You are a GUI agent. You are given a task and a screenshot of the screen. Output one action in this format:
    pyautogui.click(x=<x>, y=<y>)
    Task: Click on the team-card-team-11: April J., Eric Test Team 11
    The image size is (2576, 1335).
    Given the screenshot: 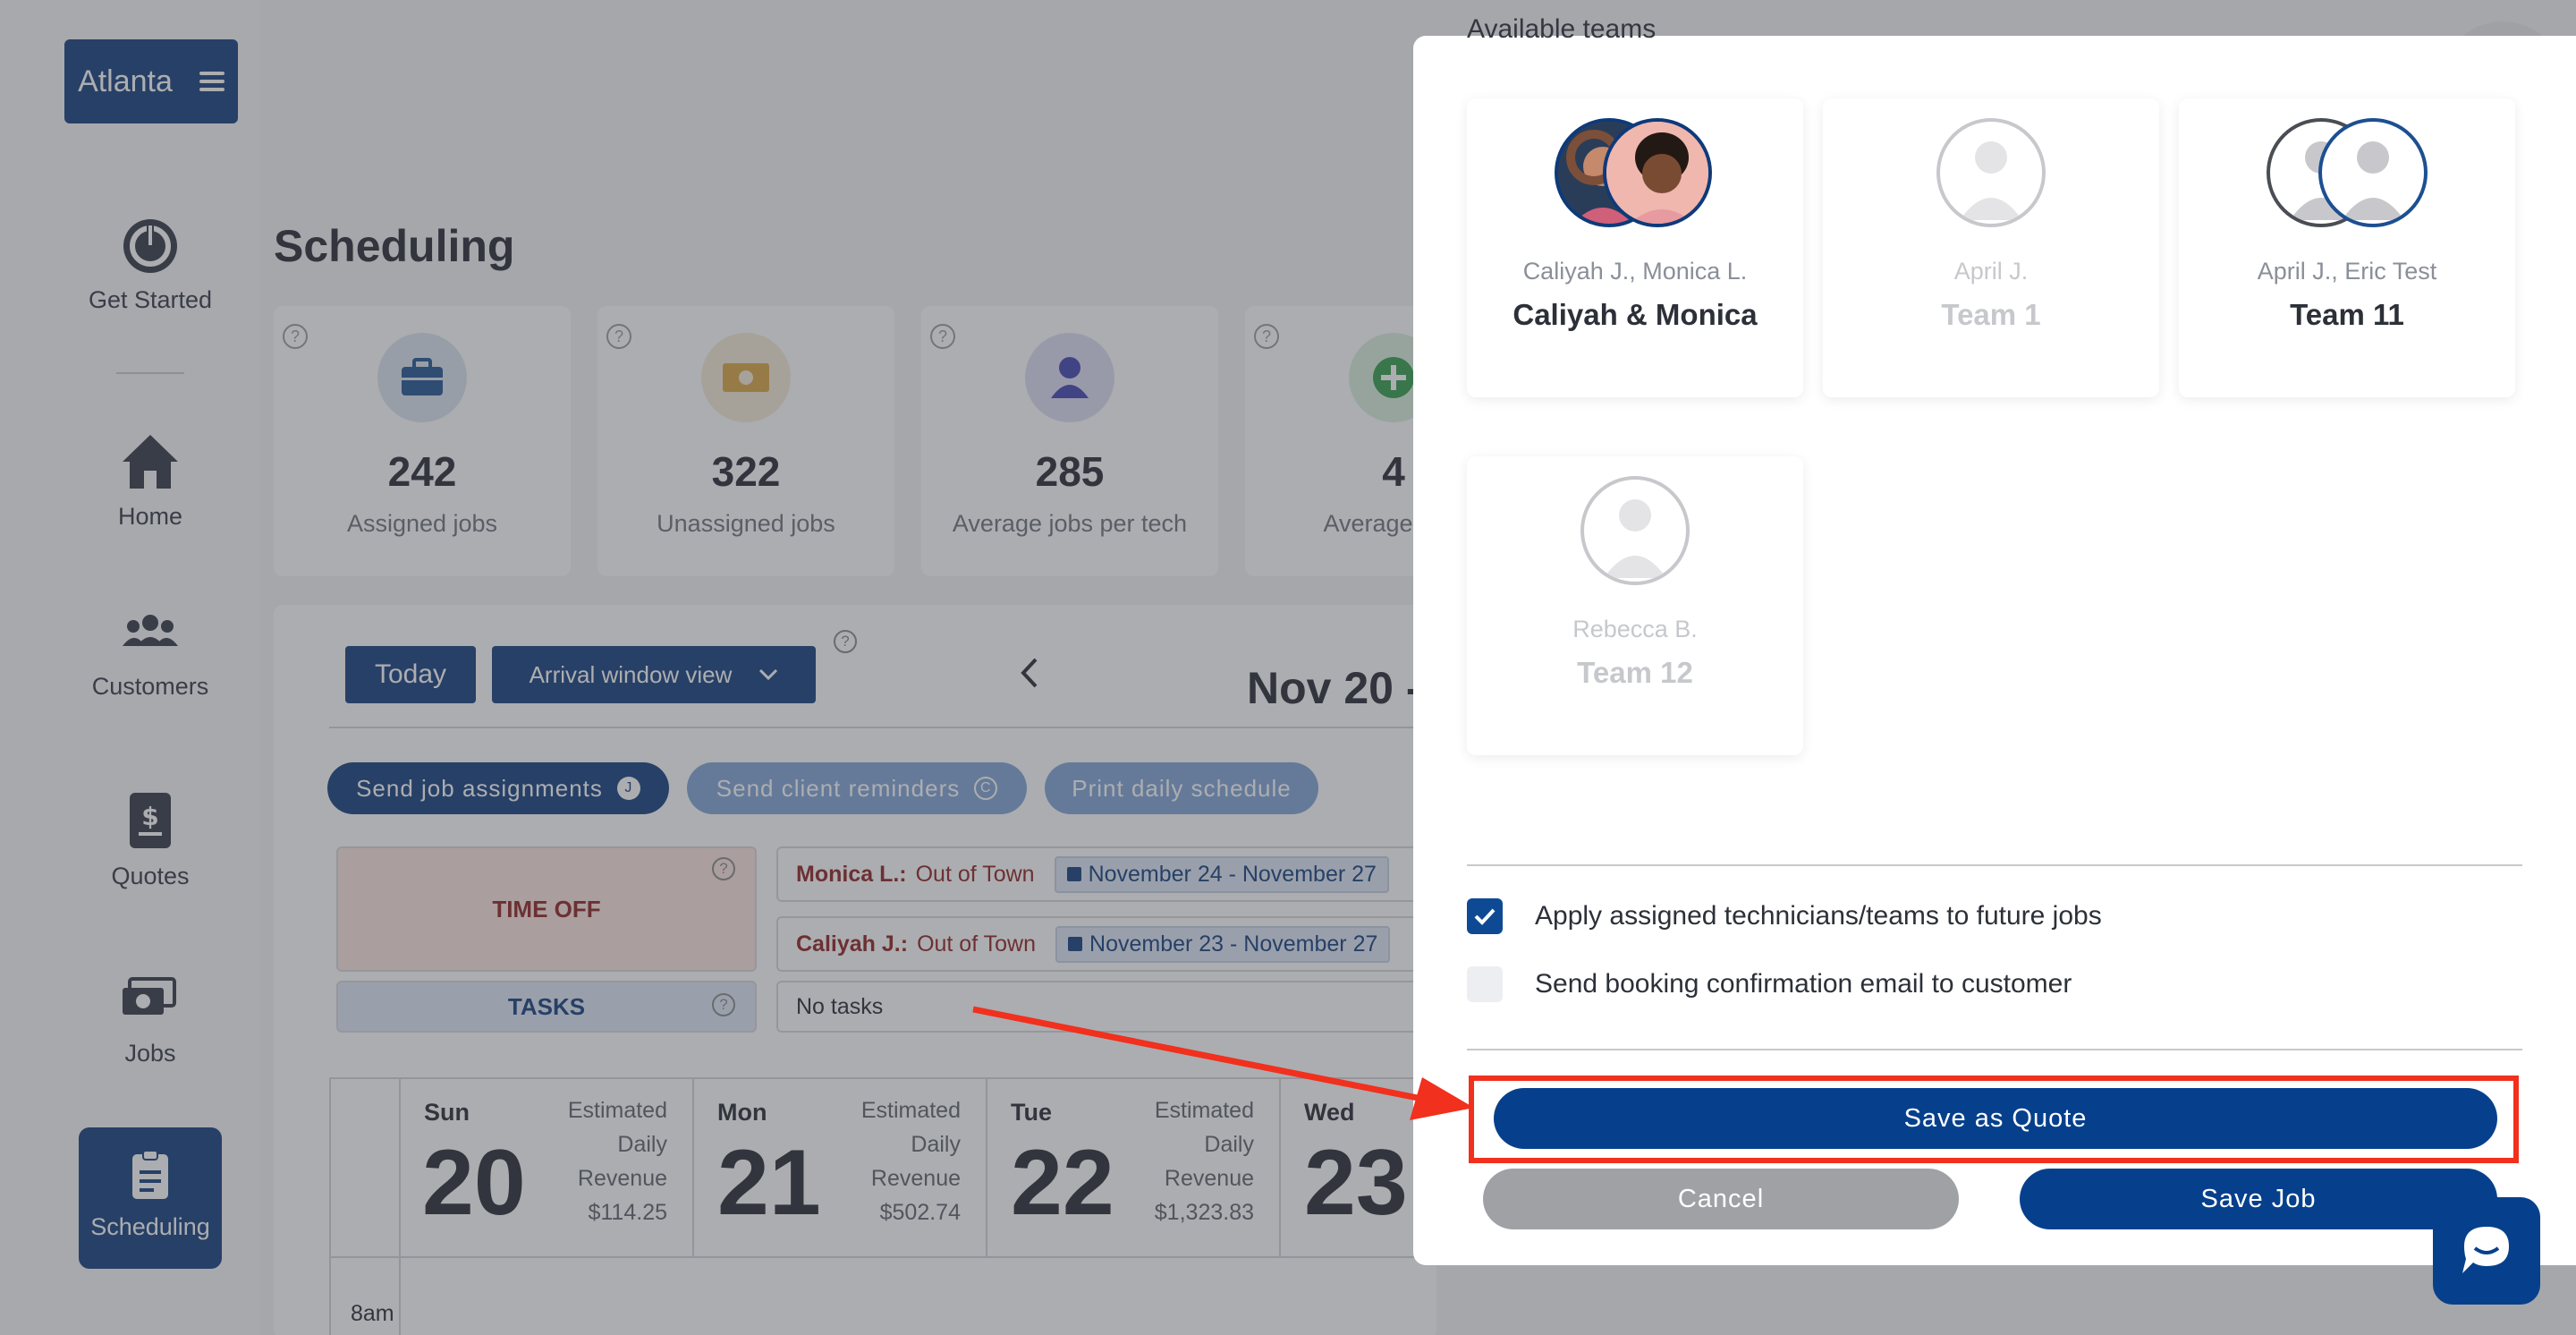 What is the action you would take?
    pyautogui.click(x=2347, y=248)
    